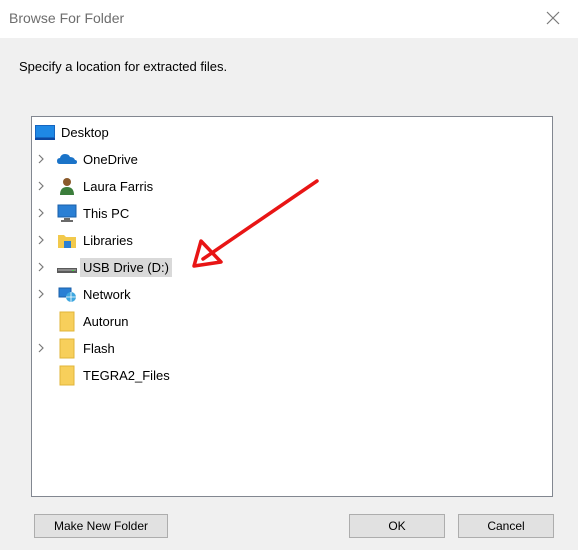  Describe the element at coordinates (108, 240) in the screenshot. I see `tree-item-label: Libraries` at that location.